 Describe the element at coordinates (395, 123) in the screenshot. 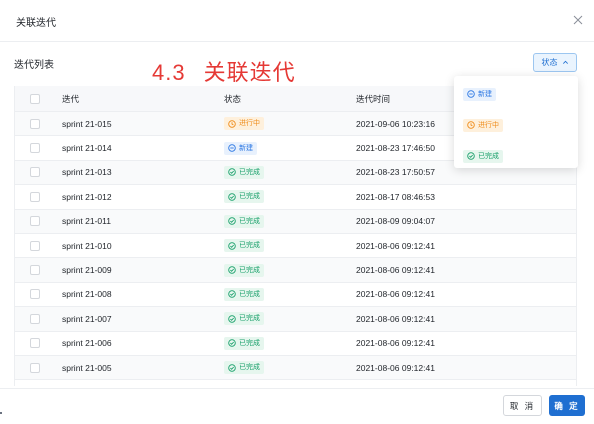

I see `iteration-time: 2021-09-06 10:23:16` at that location.